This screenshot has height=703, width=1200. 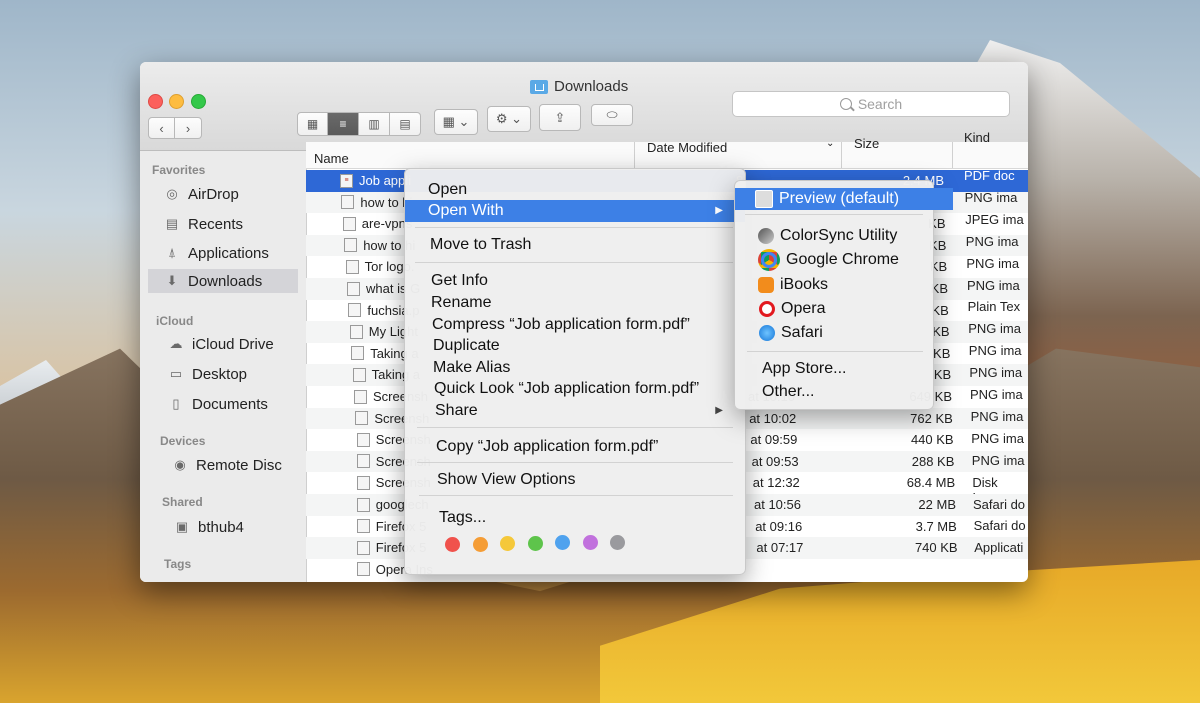 What do you see at coordinates (880, 104) in the screenshot?
I see `search-placeholder: Search` at bounding box center [880, 104].